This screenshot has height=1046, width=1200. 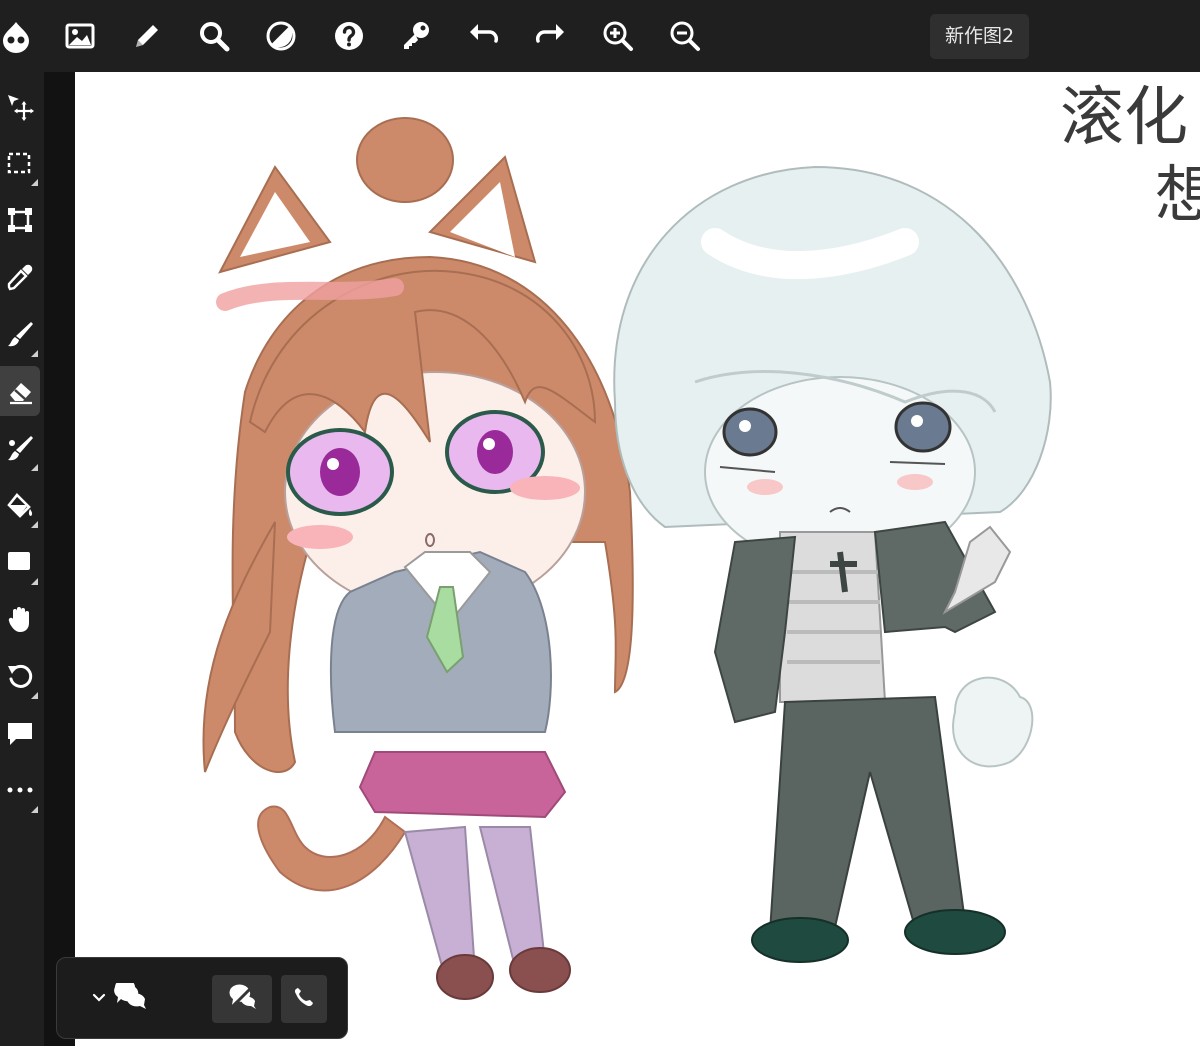 I want to click on contrast-icon, so click(x=281, y=36).